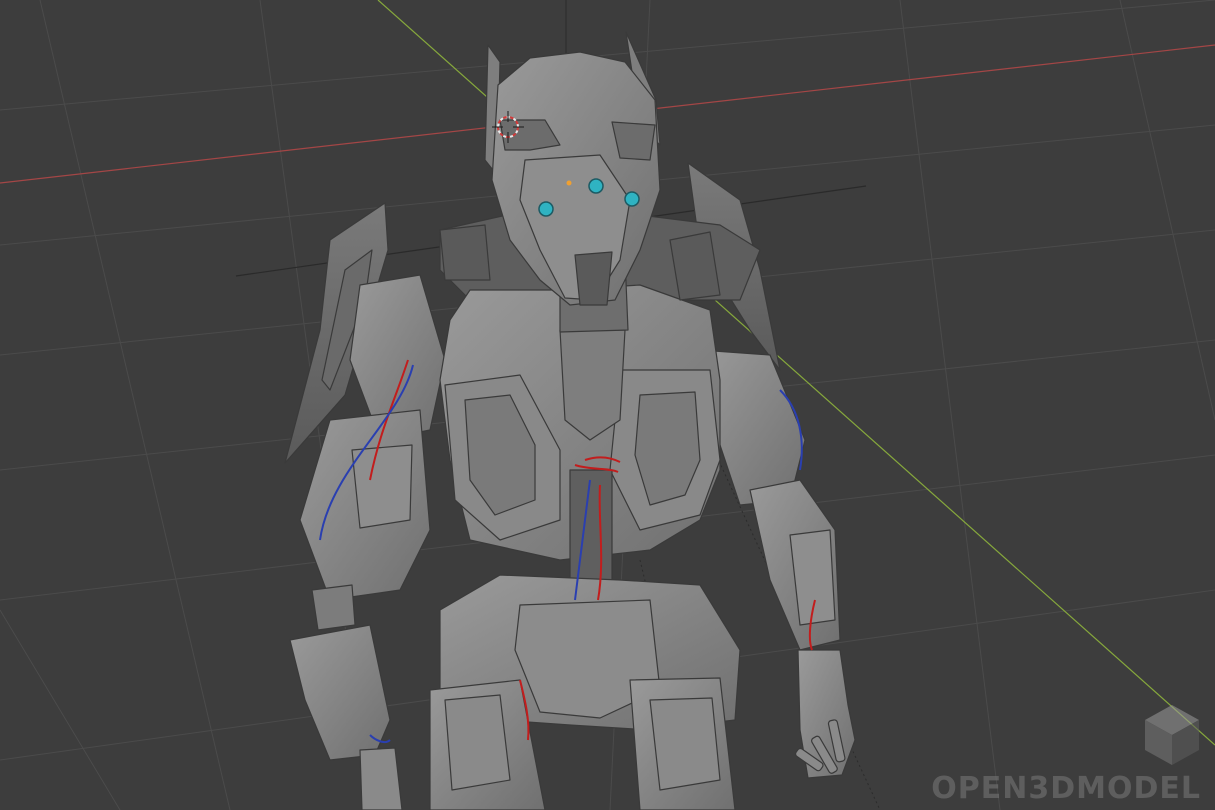  Describe the element at coordinates (685, 744) in the screenshot. I see `right-thigh-plate` at that location.